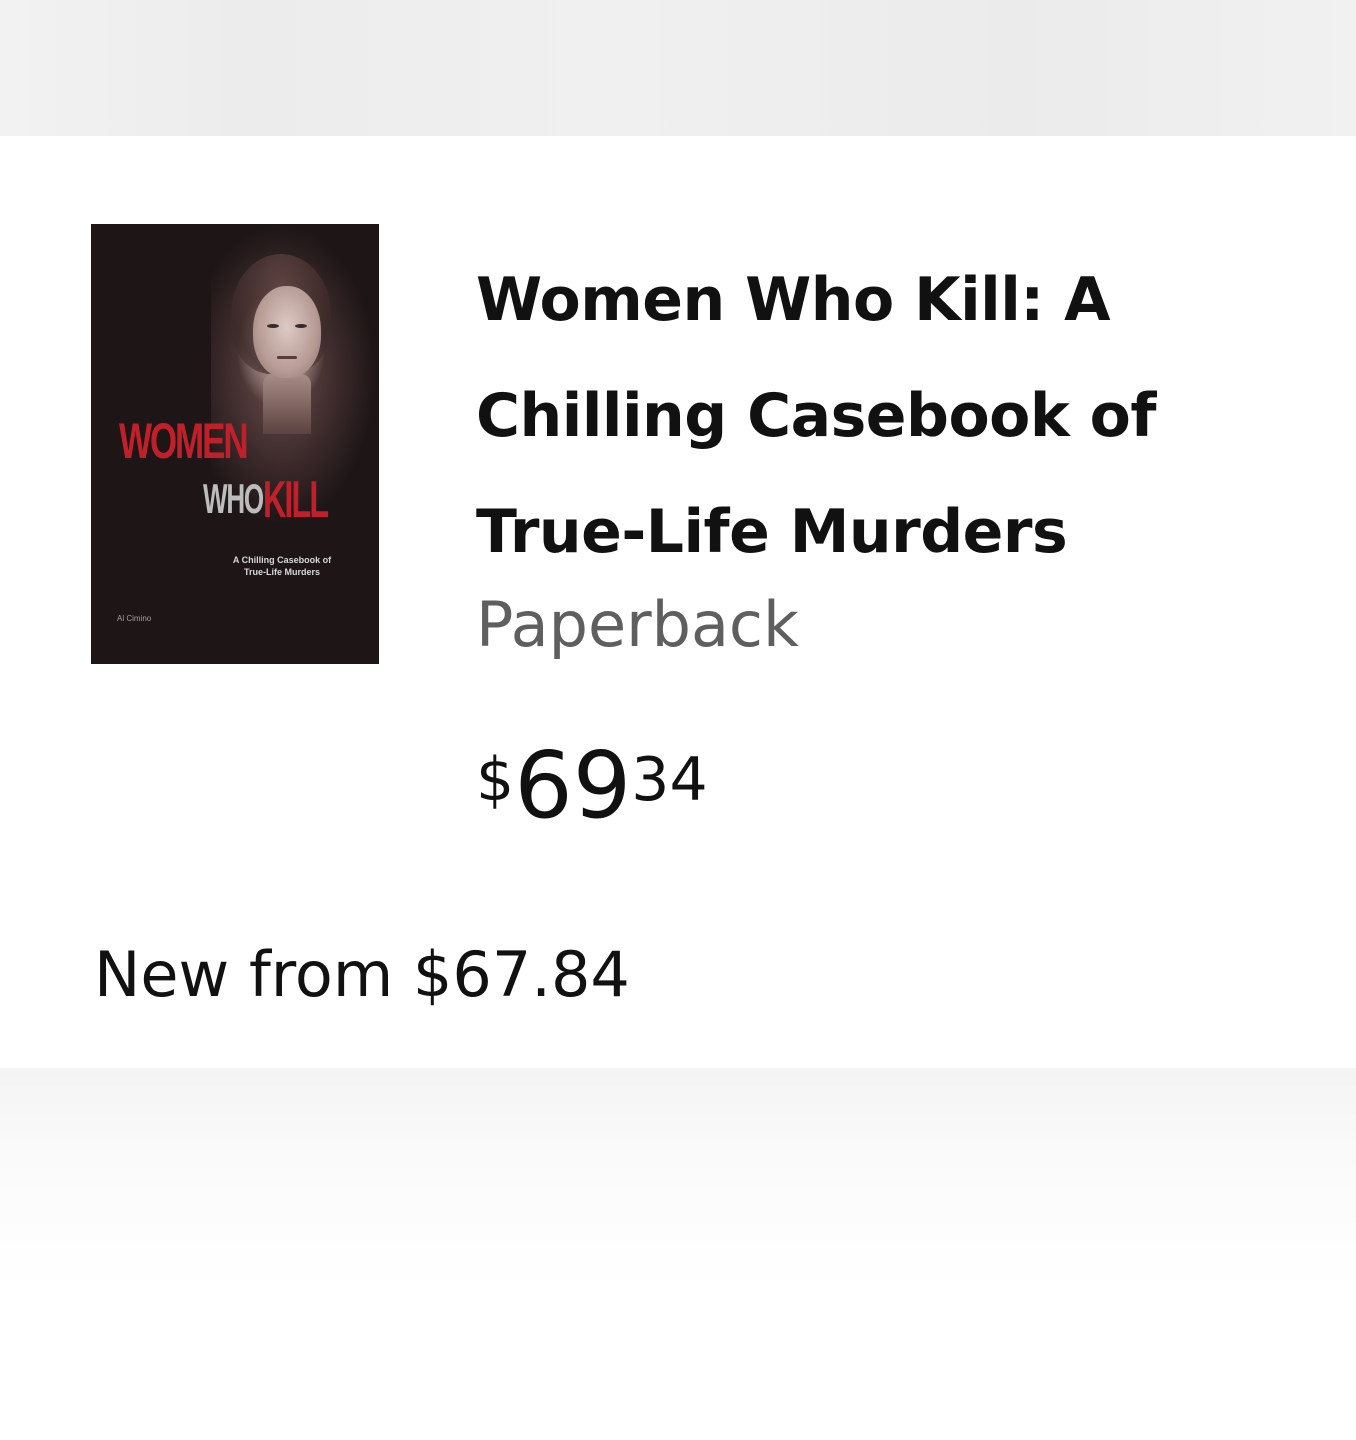 This screenshot has height=1440, width=1356. What do you see at coordinates (573, 785) in the screenshot?
I see `price-whole: 69` at bounding box center [573, 785].